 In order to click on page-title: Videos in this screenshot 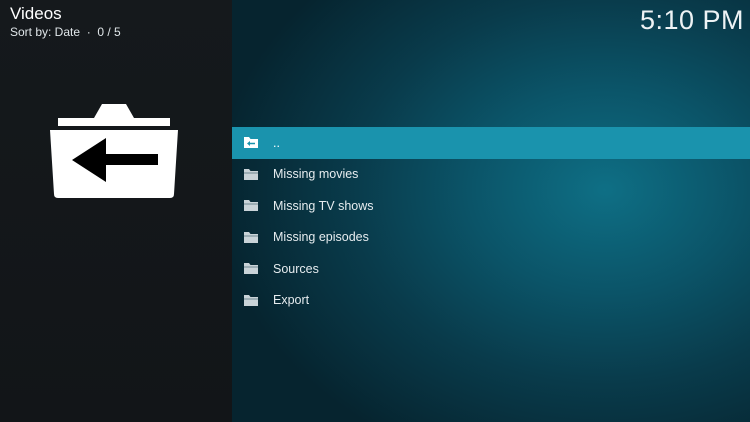, I will do `click(36, 13)`.